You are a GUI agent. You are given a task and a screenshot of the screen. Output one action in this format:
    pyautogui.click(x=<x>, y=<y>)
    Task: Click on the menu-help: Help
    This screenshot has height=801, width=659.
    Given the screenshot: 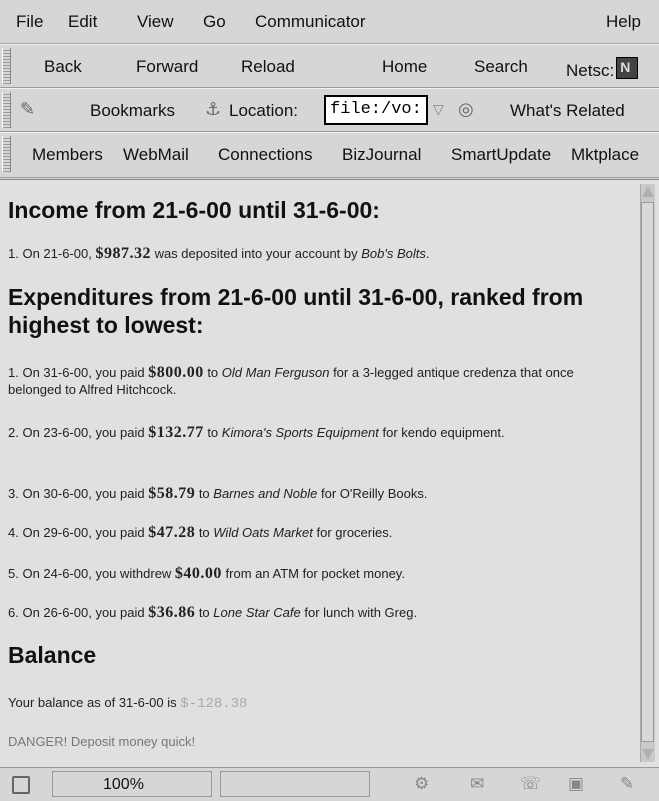 What is the action you would take?
    pyautogui.click(x=623, y=22)
    